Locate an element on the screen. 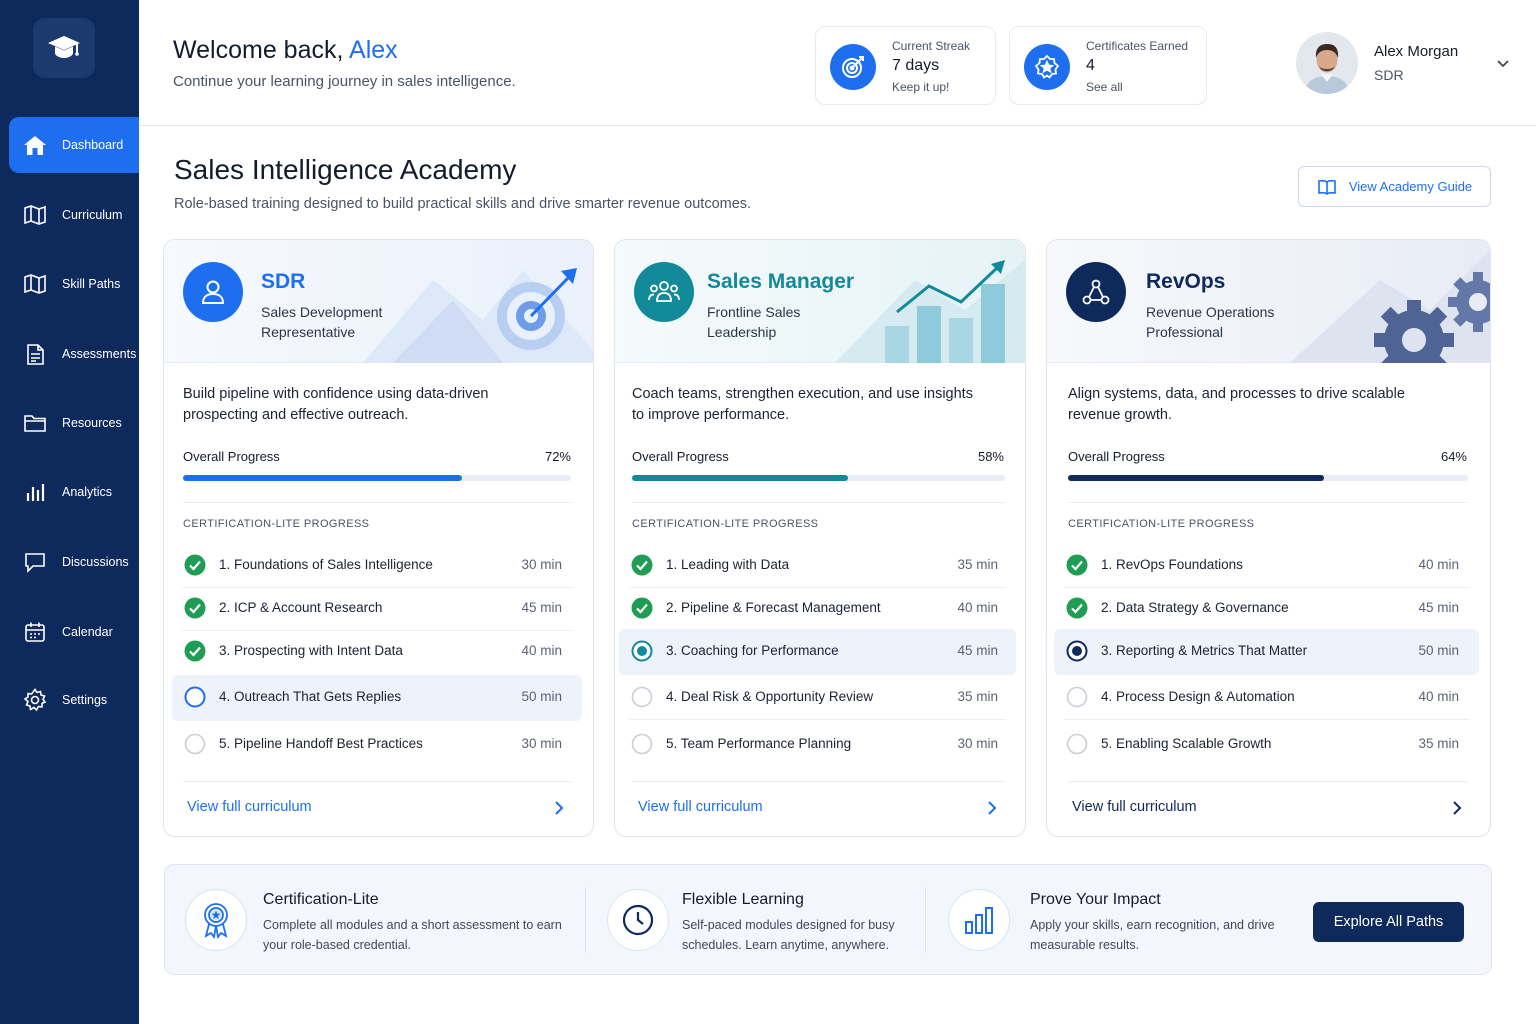  explore-all-paths-button: Explore All Paths is located at coordinates (1388, 922).